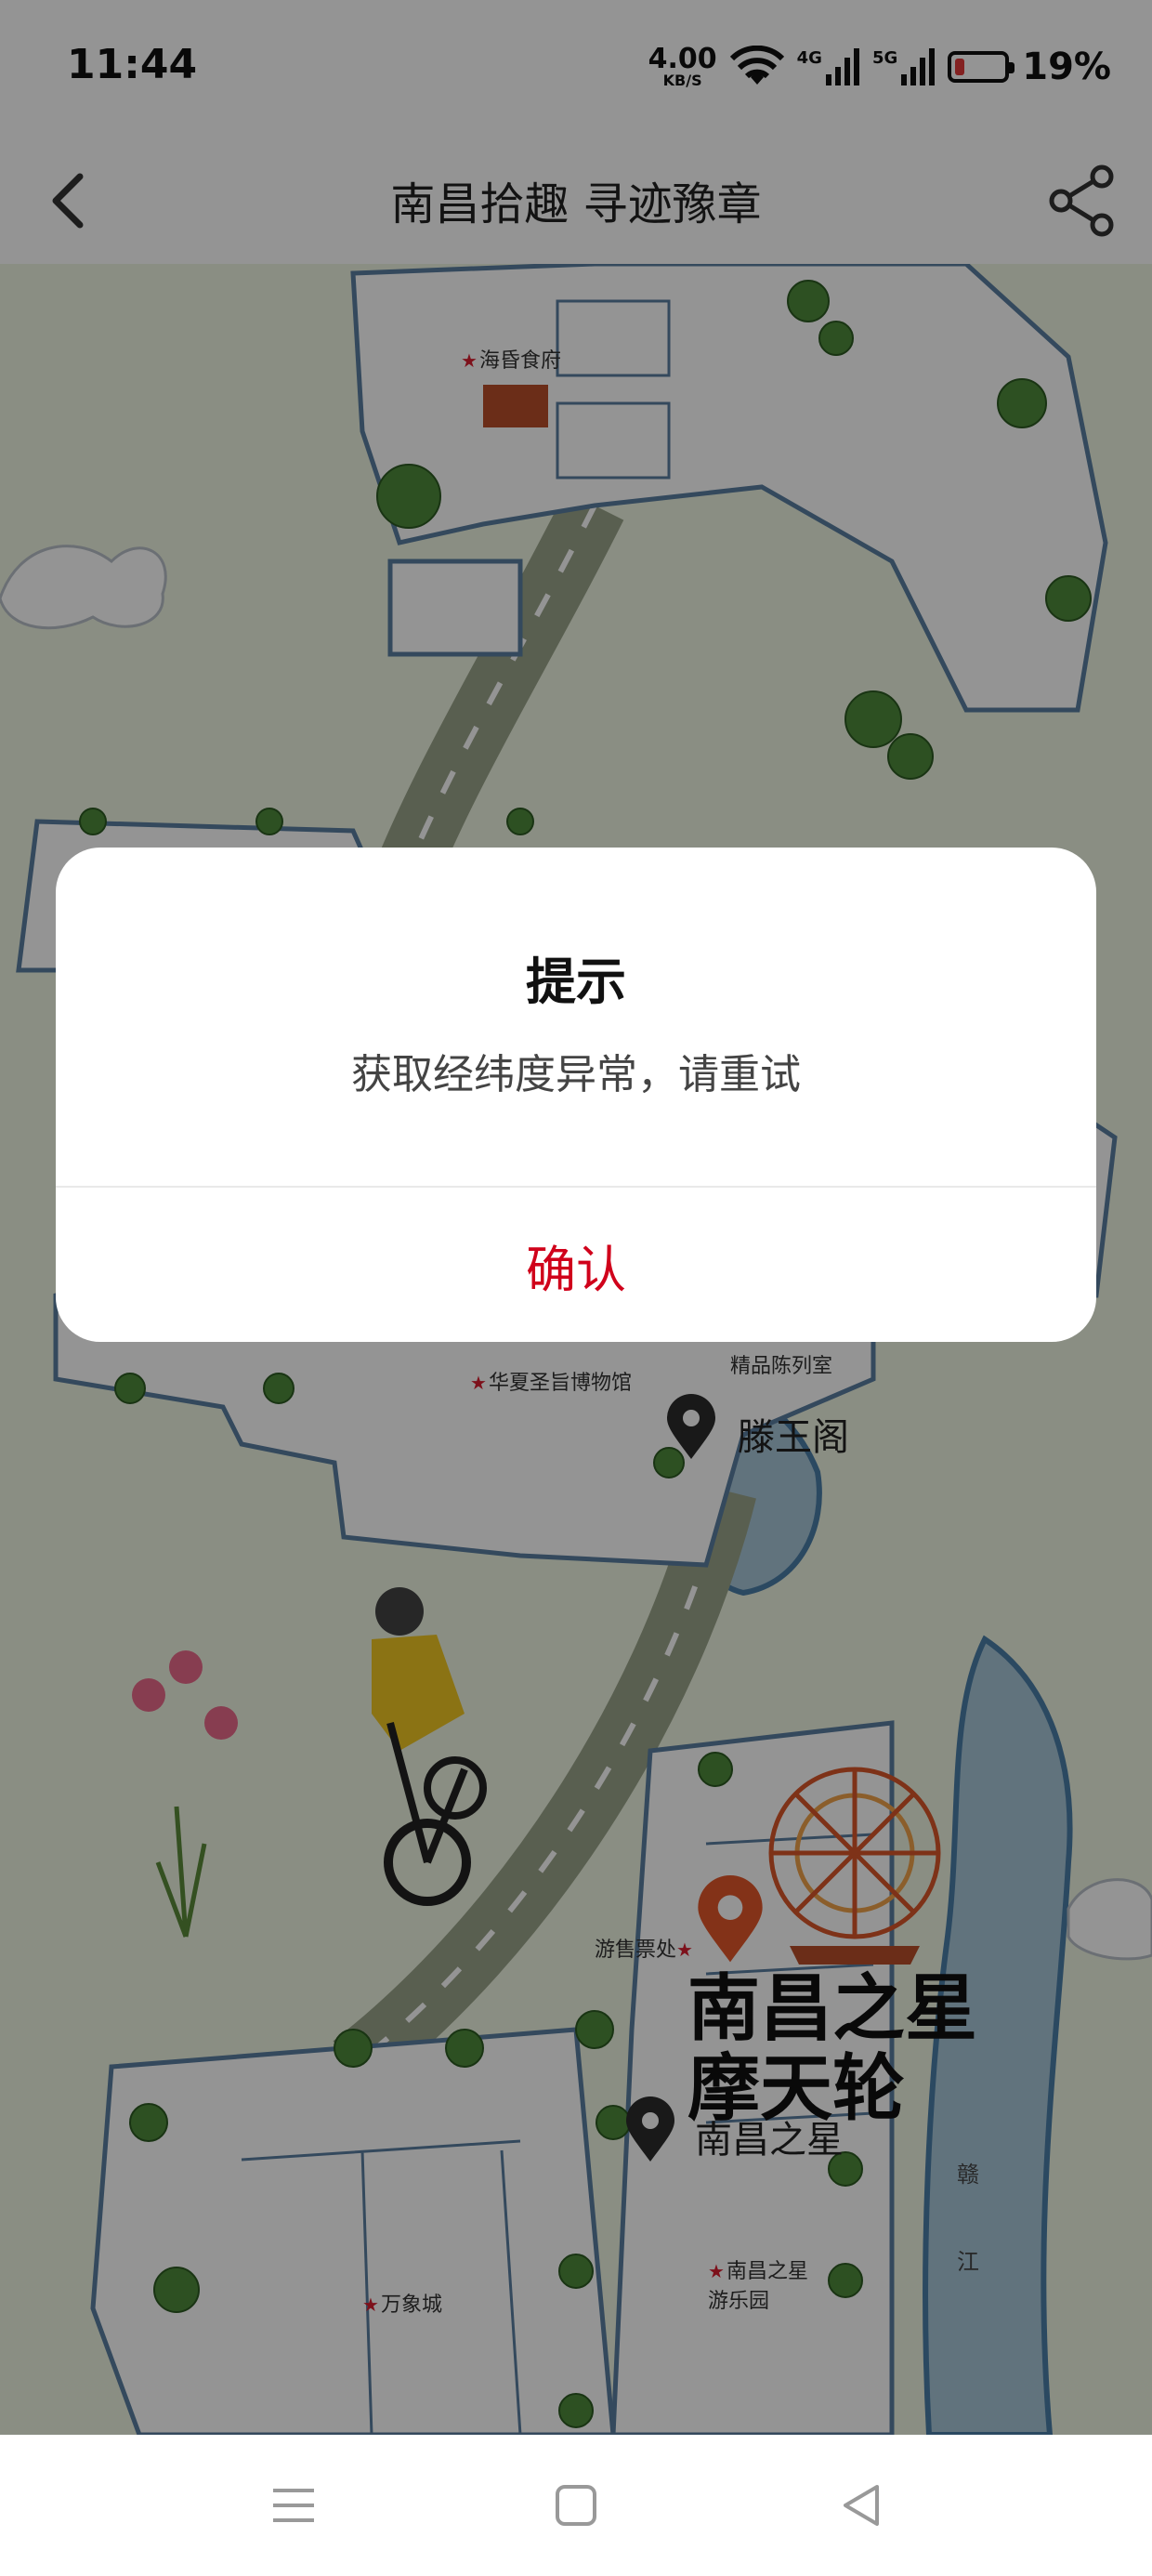 This screenshot has height=2576, width=1152. What do you see at coordinates (576, 982) in the screenshot?
I see `dialog-title: 提示` at bounding box center [576, 982].